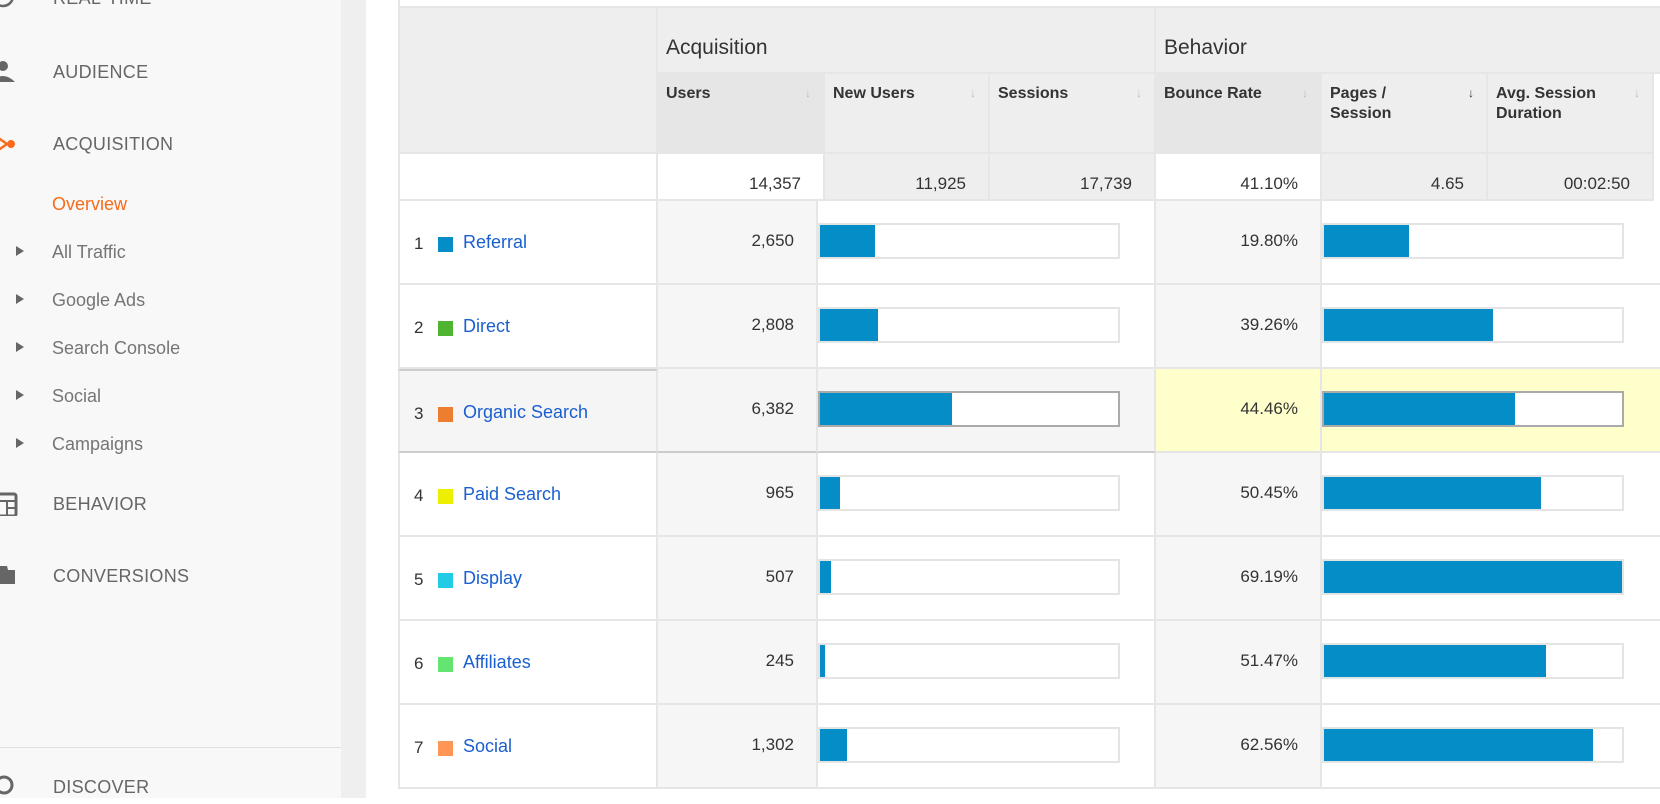 This screenshot has width=1660, height=804. What do you see at coordinates (741, 114) in the screenshot?
I see `column-header-0: Users ↓` at bounding box center [741, 114].